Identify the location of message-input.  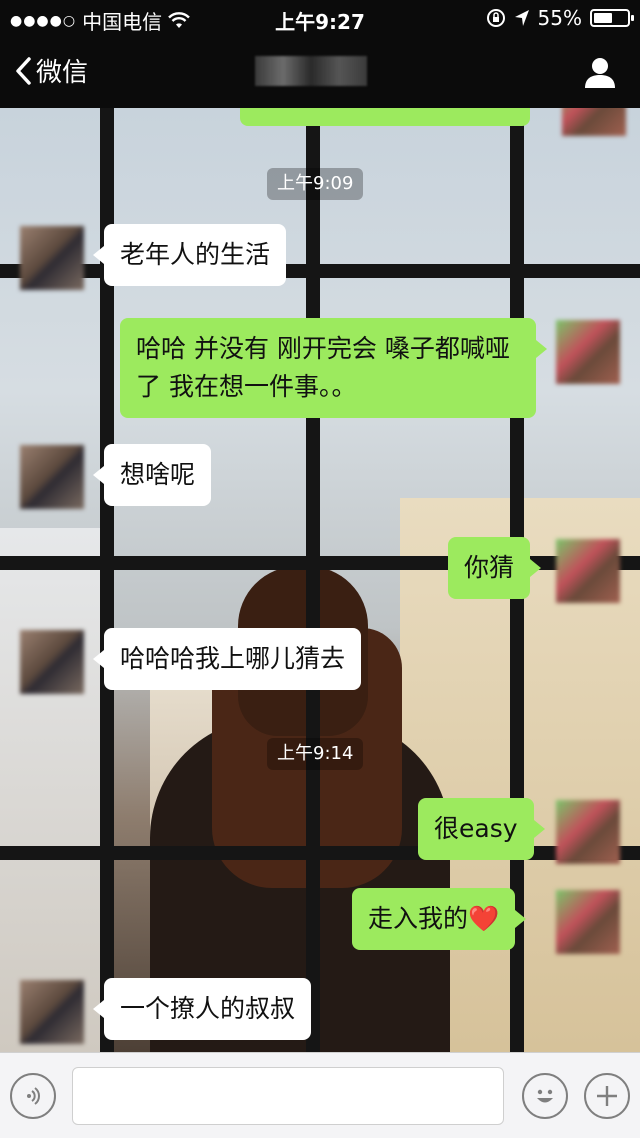
(288, 1096).